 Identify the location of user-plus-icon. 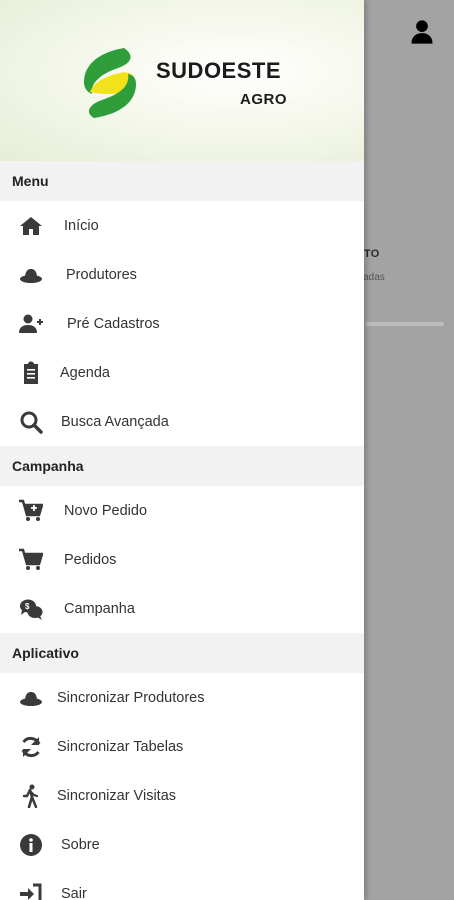
(31, 324).